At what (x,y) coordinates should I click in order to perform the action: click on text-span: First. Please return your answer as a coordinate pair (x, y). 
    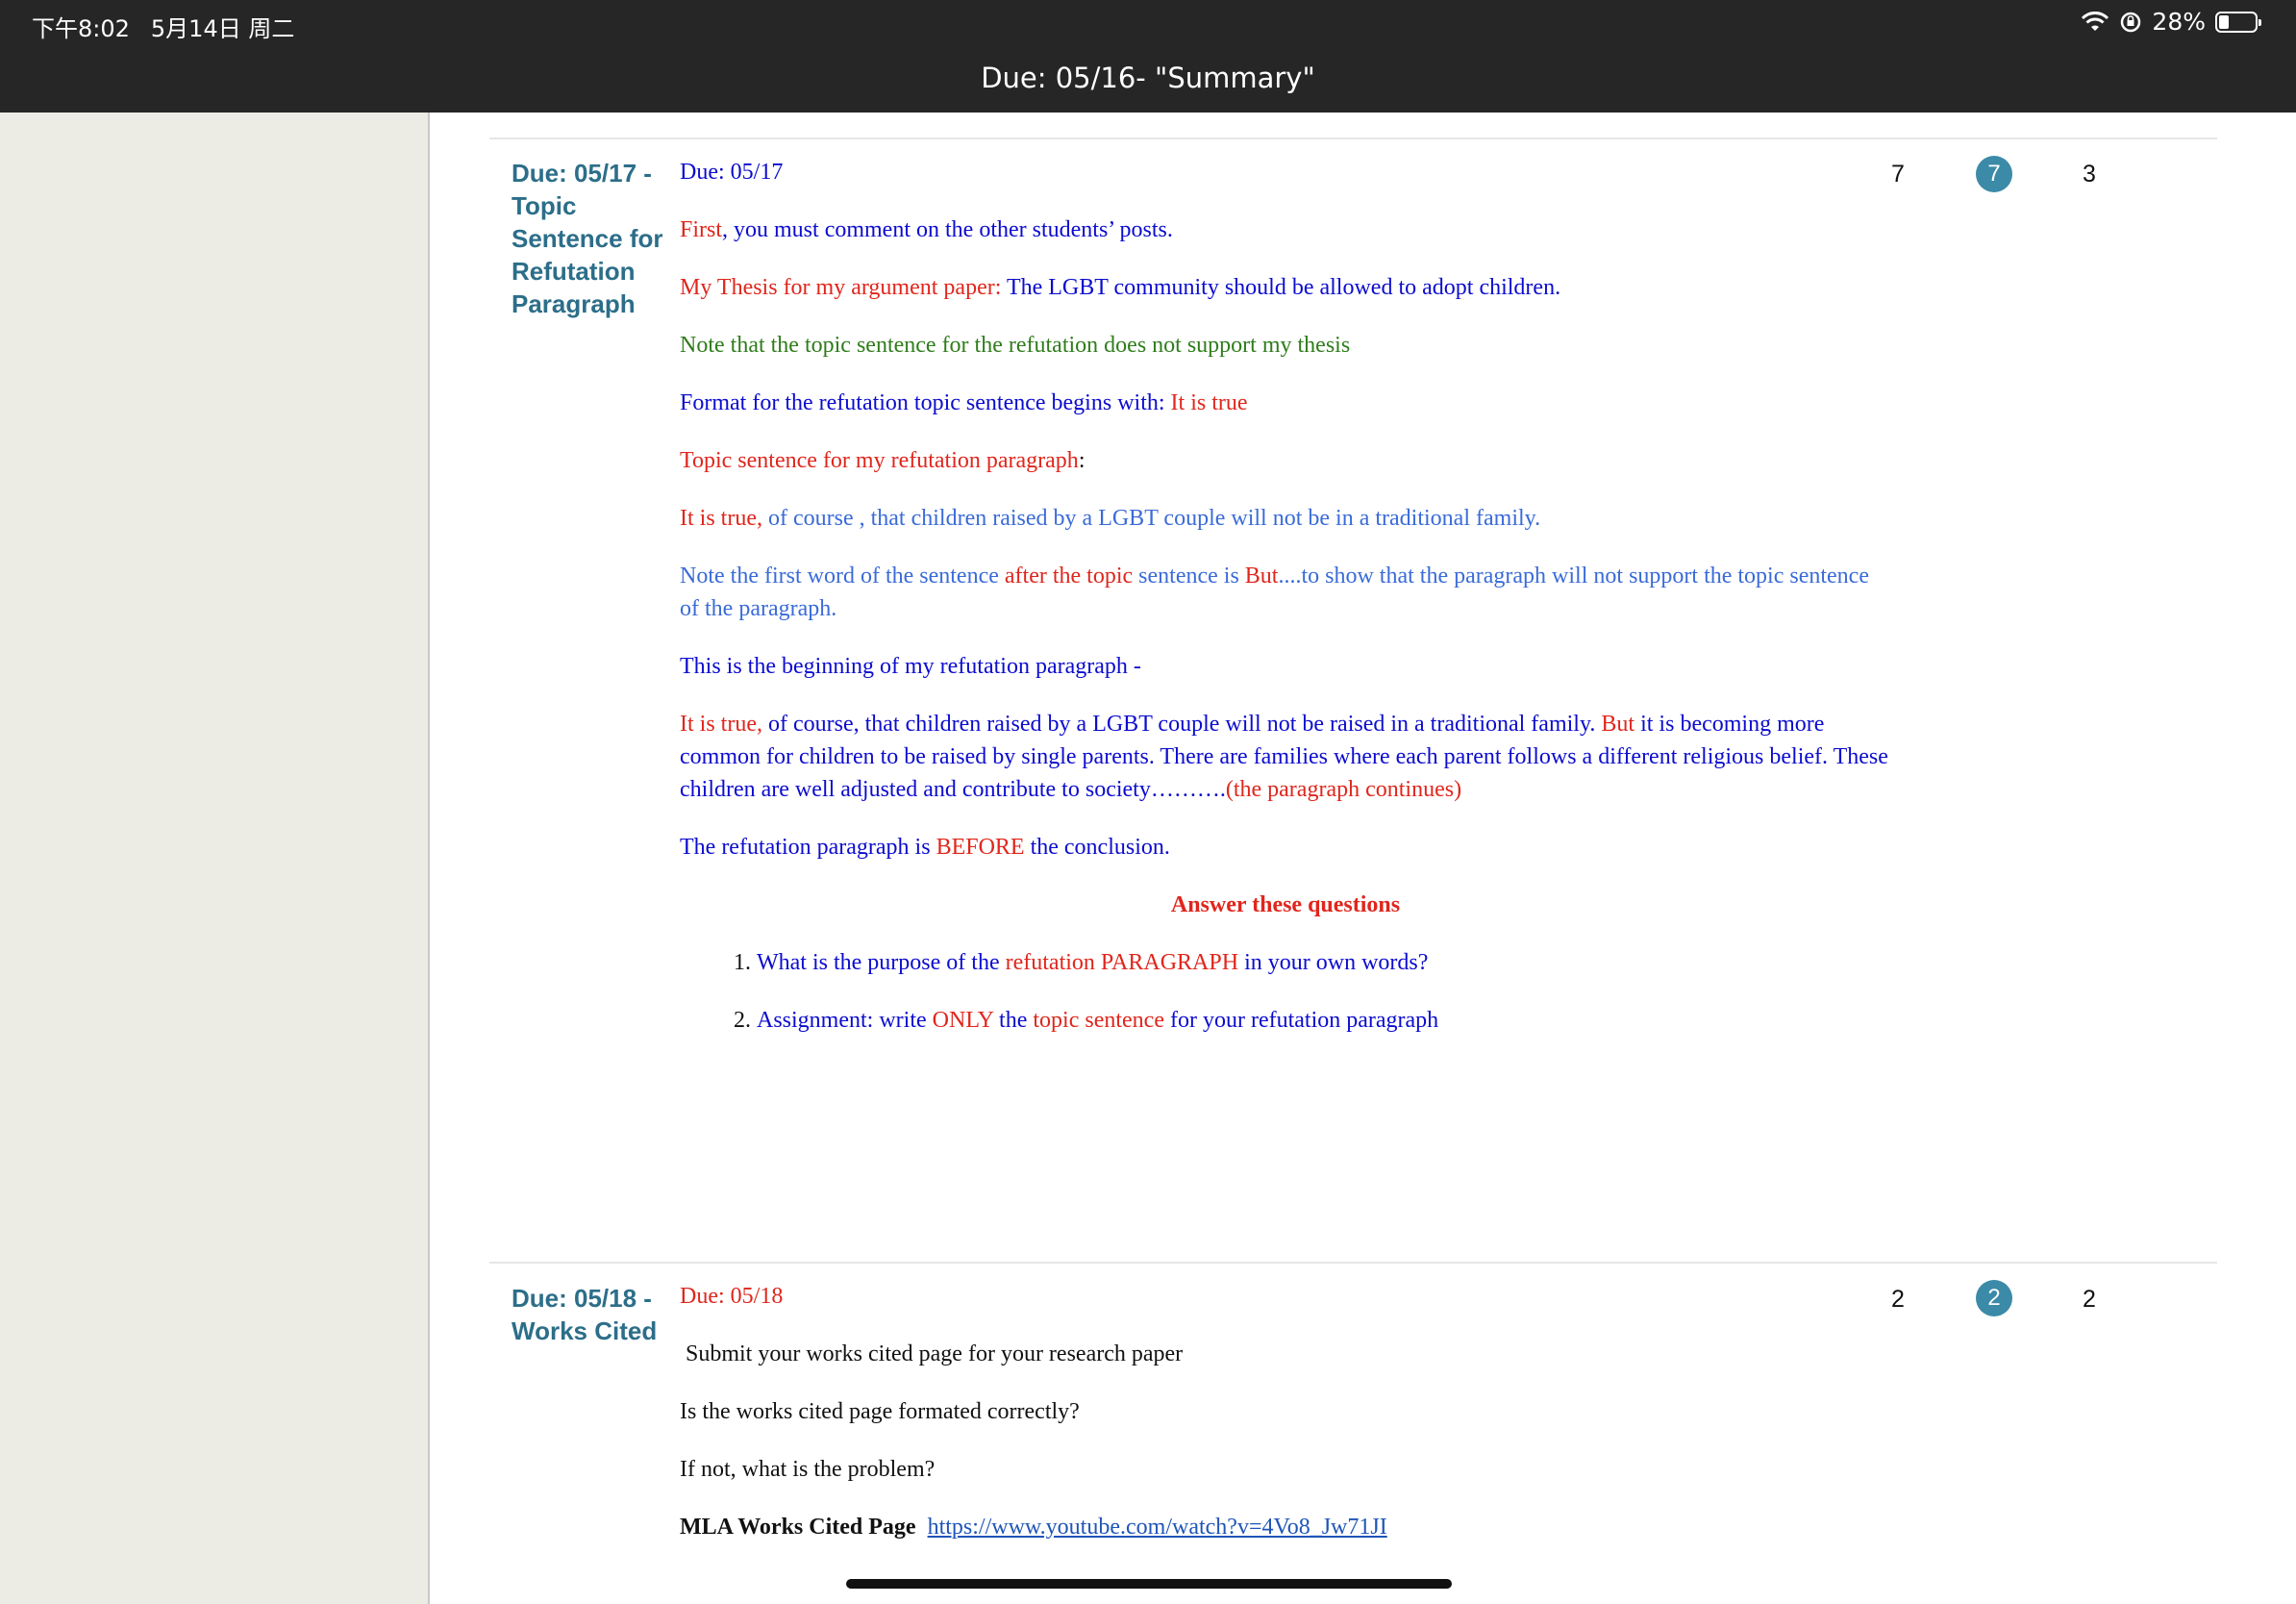
    Looking at the image, I should click on (701, 229).